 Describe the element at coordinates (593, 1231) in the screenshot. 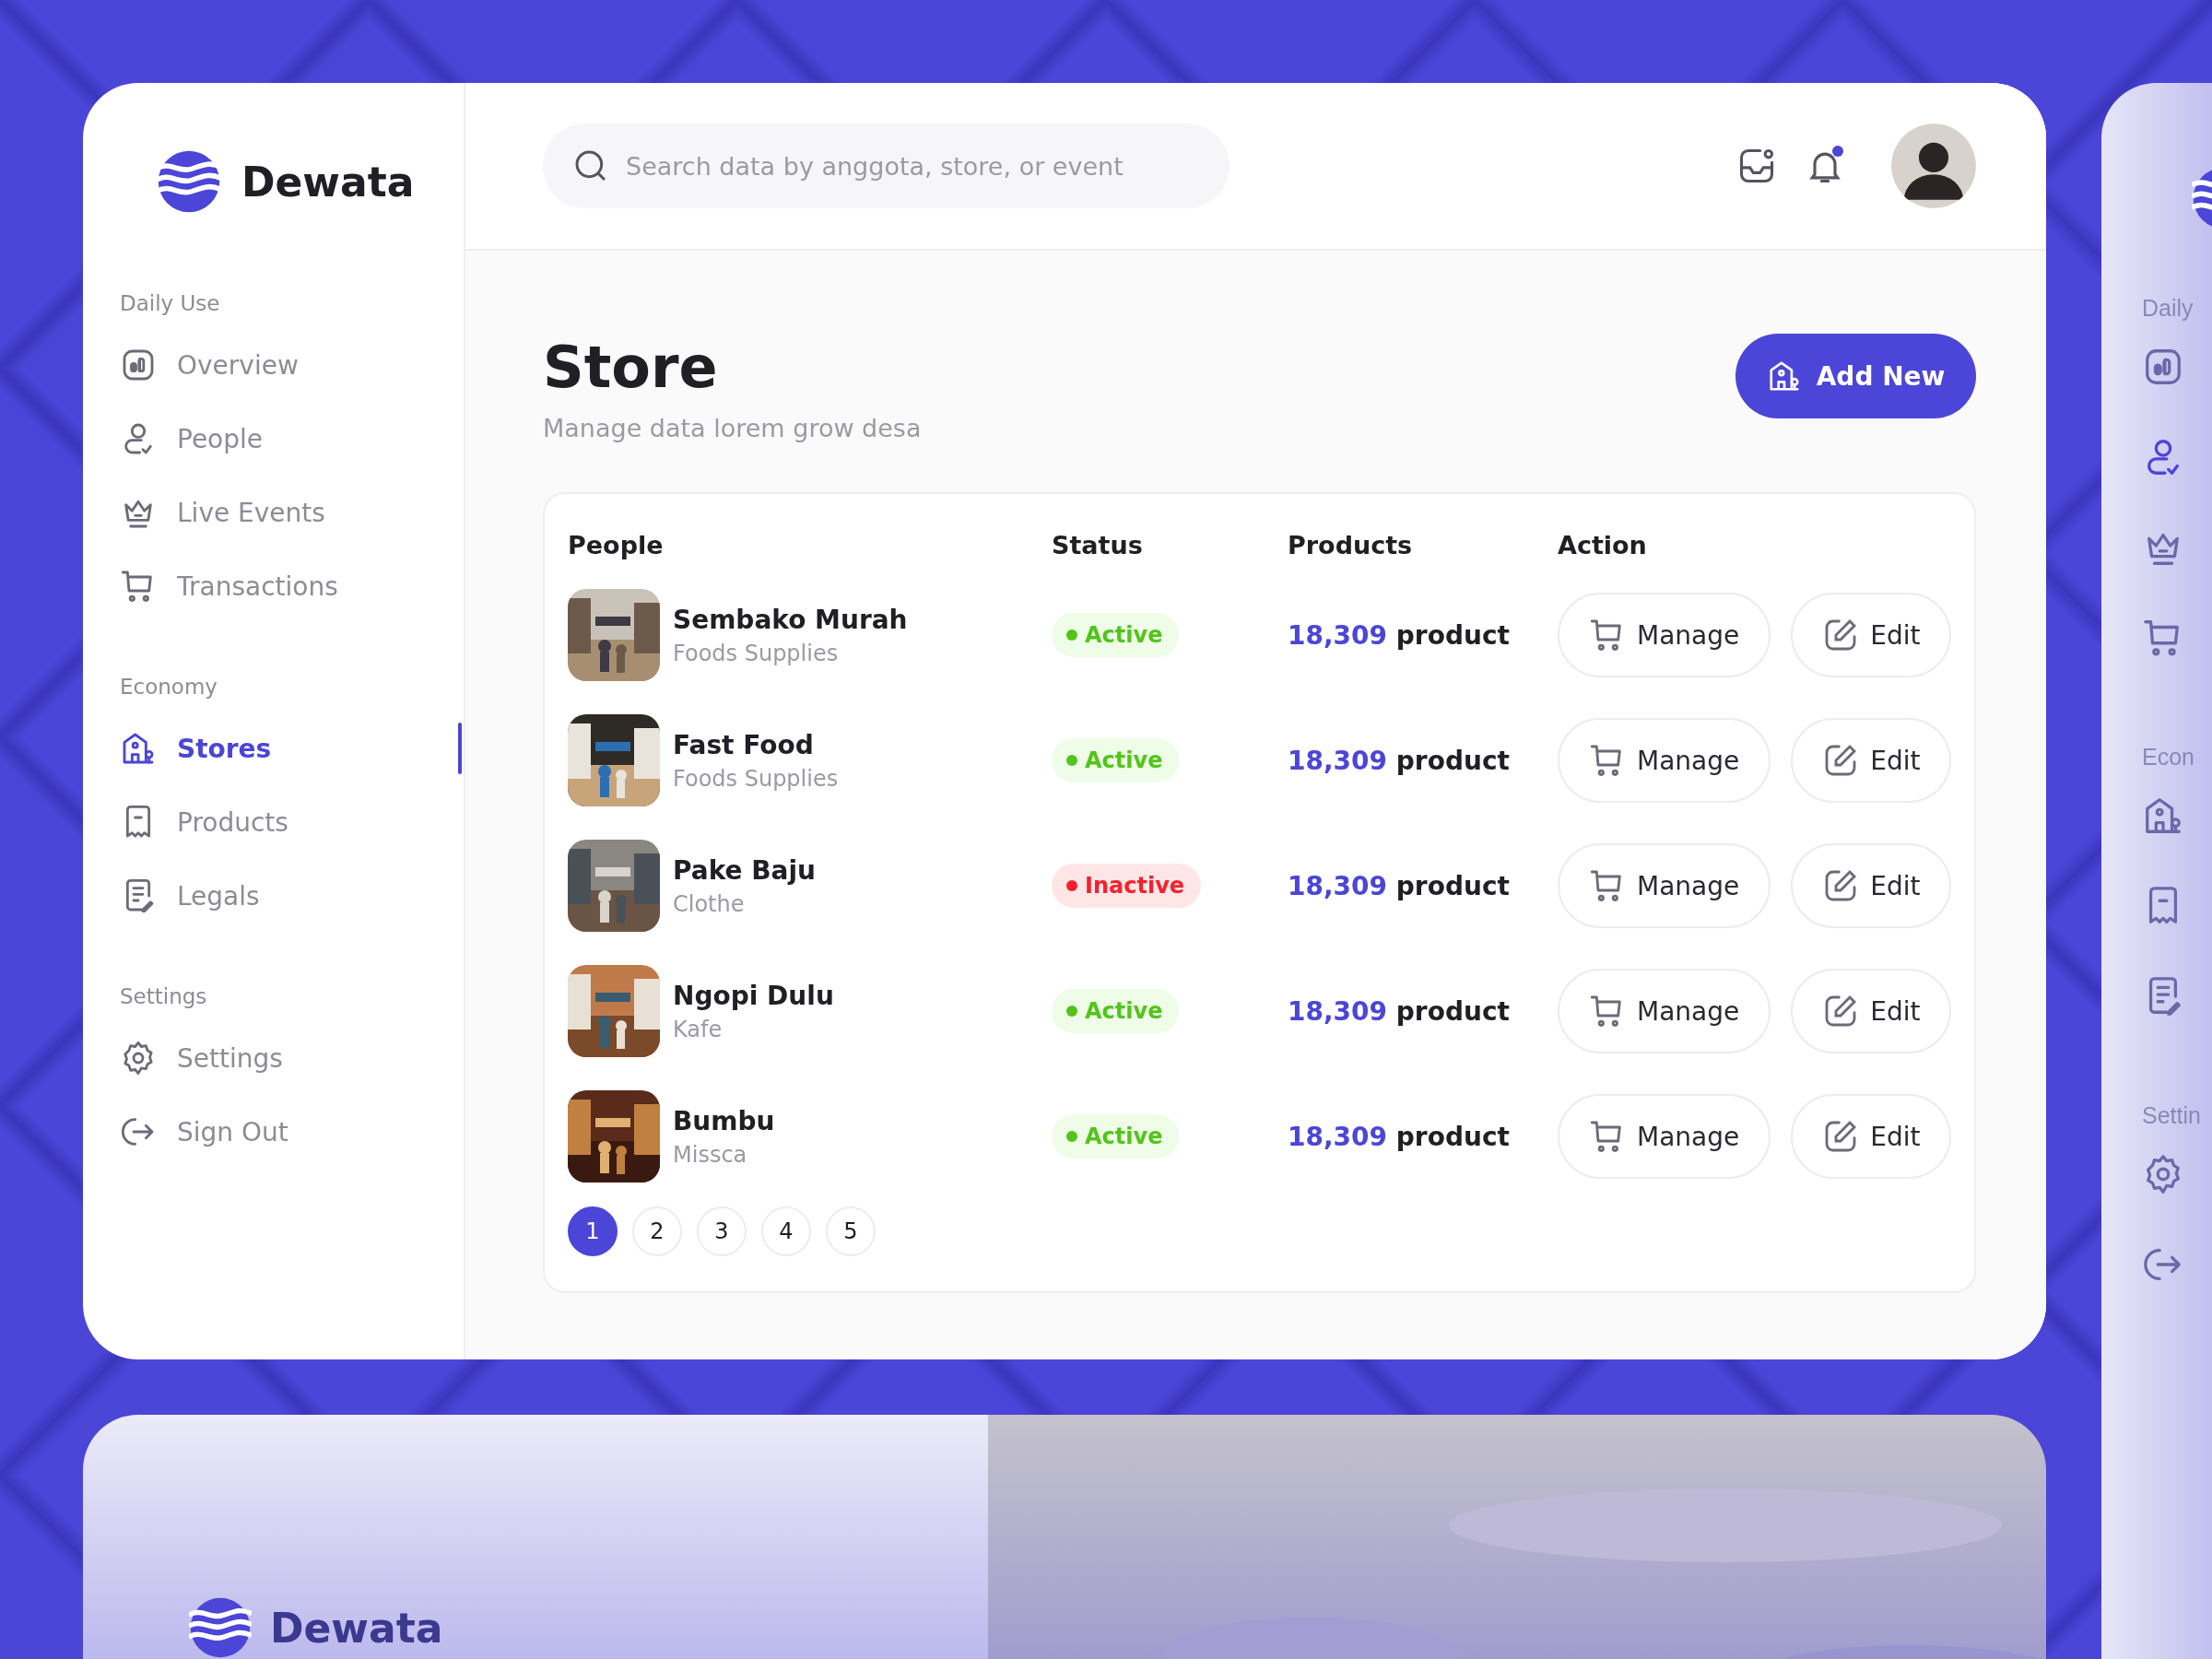

I see `page-button: 1` at that location.